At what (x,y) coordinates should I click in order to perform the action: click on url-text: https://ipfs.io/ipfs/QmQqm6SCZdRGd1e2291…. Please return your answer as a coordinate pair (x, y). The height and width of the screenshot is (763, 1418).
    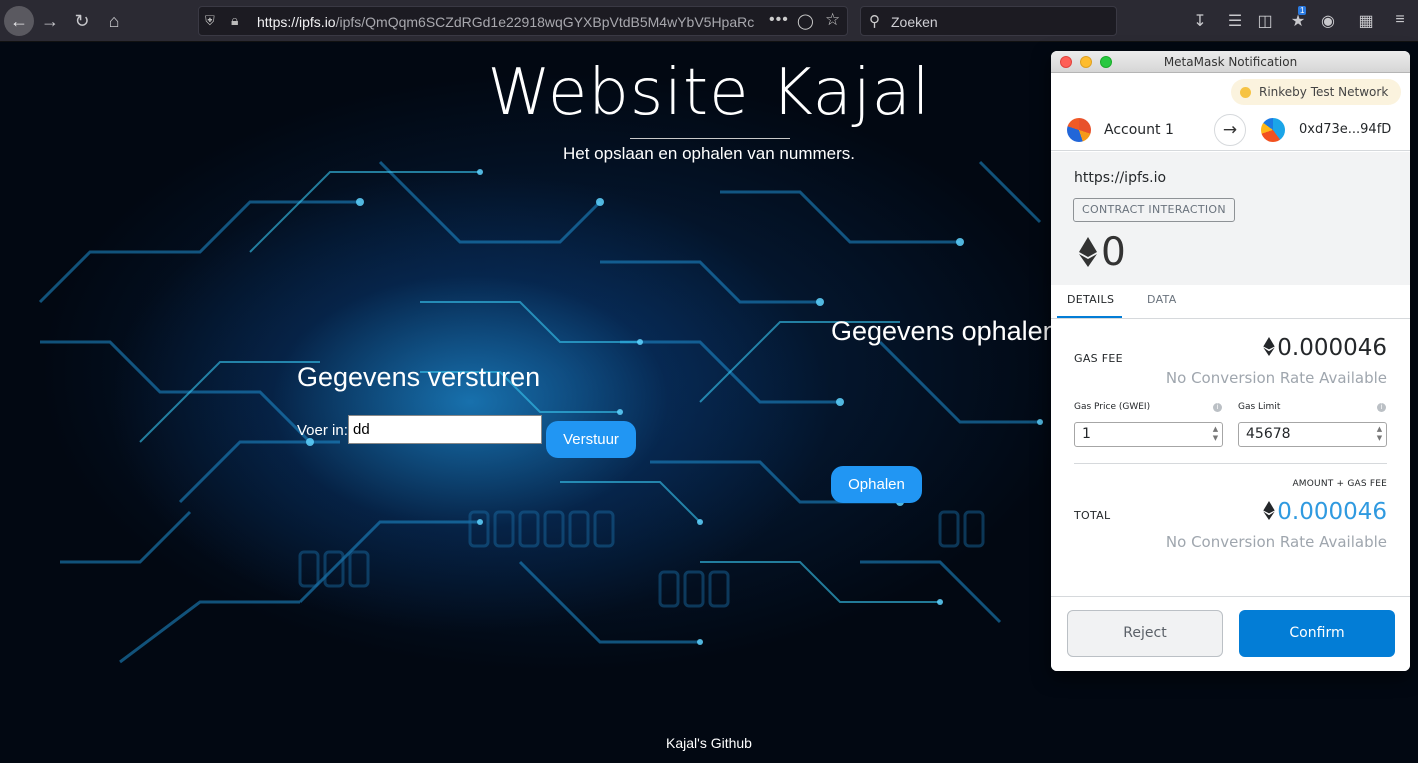
    Looking at the image, I should click on (517, 22).